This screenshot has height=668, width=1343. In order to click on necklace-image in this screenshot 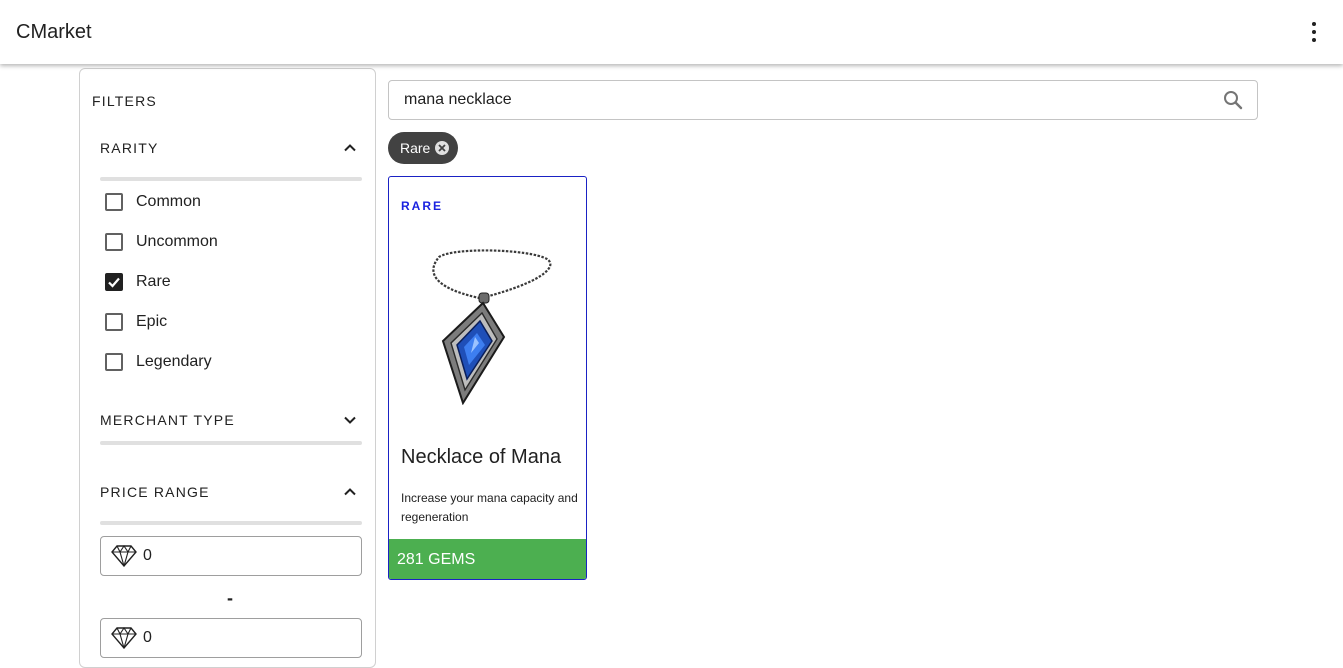, I will do `click(492, 327)`.